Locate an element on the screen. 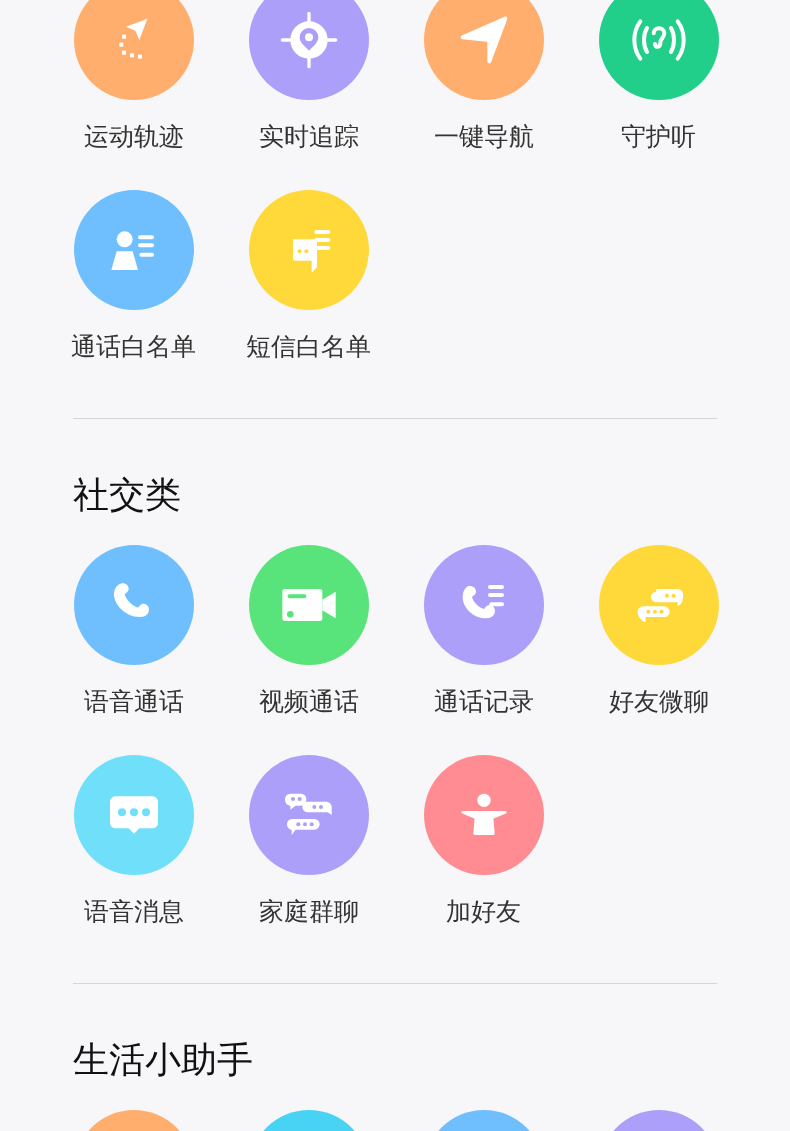  feature-label: 守护听 is located at coordinates (658, 137).